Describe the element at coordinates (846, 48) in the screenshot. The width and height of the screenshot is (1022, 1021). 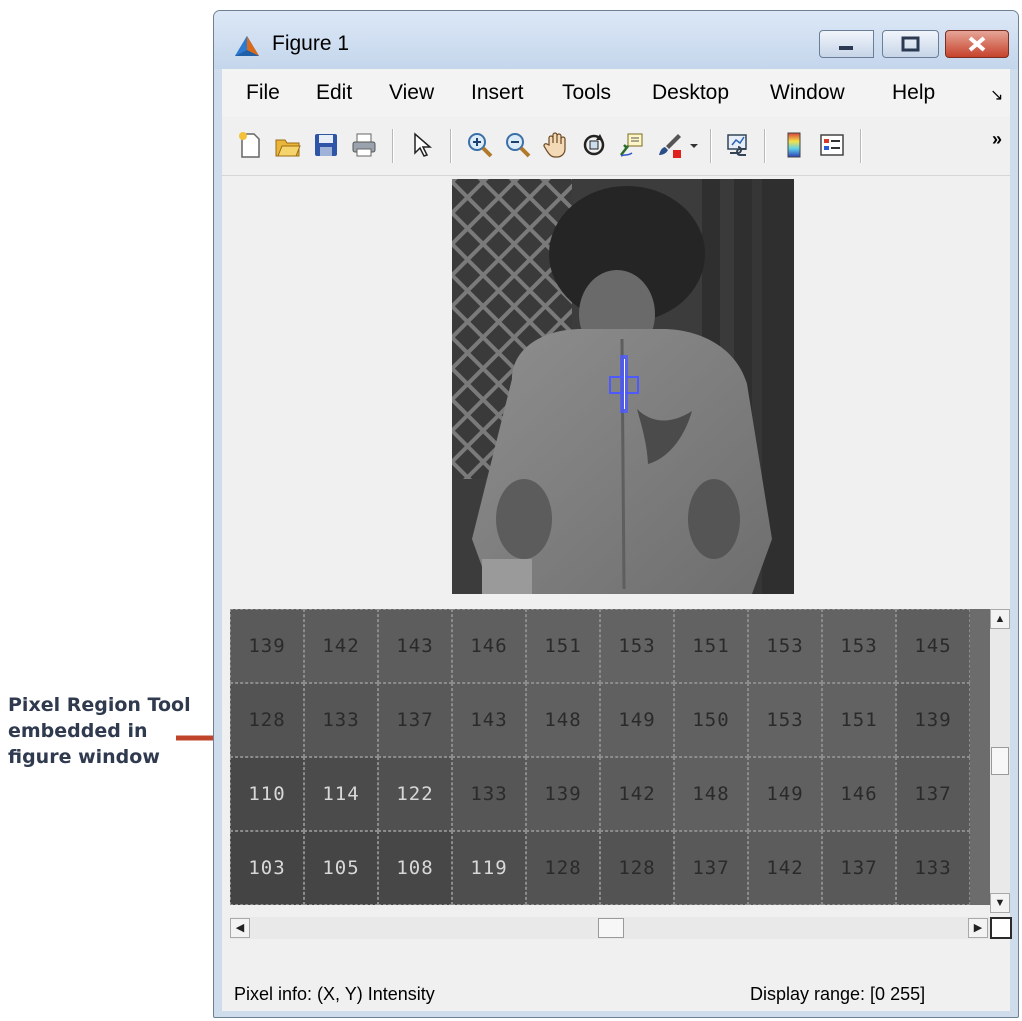
I see `minimize-icon` at that location.